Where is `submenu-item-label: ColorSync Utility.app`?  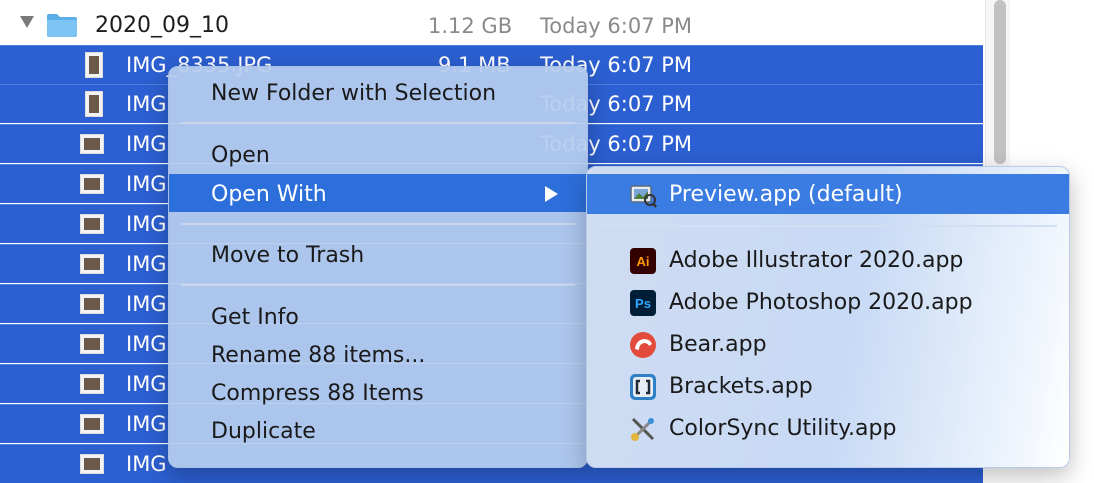
submenu-item-label: ColorSync Utility.app is located at coordinates (783, 428).